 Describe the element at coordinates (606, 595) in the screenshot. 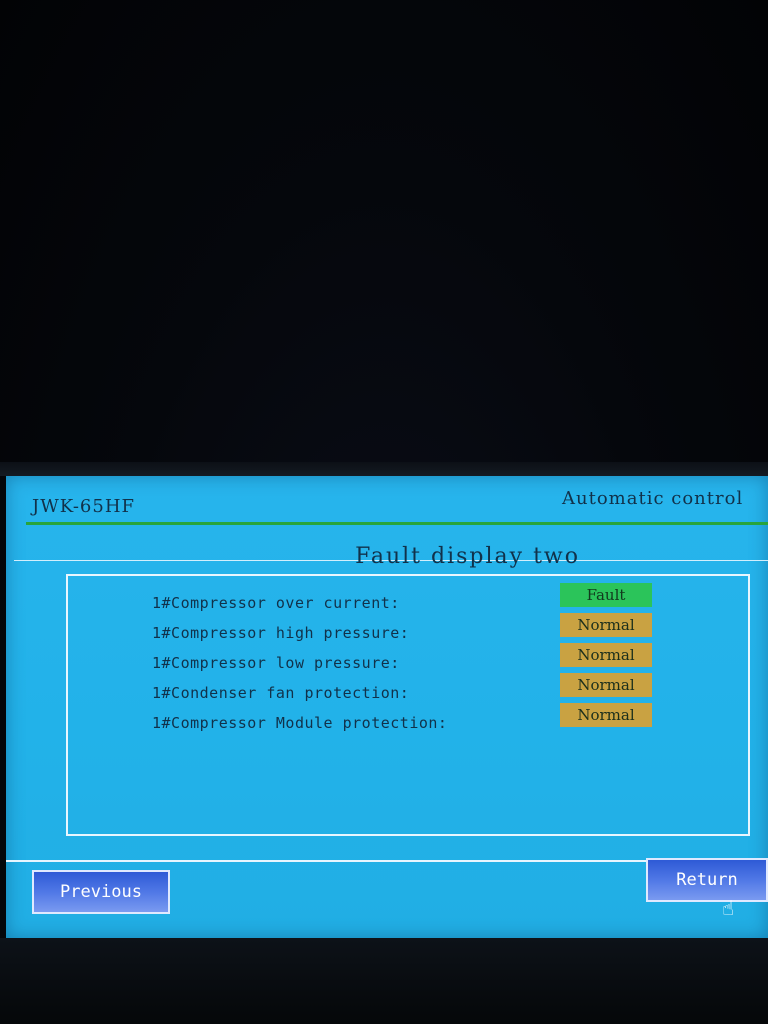

I see `fault-status-over-current: Fault` at that location.